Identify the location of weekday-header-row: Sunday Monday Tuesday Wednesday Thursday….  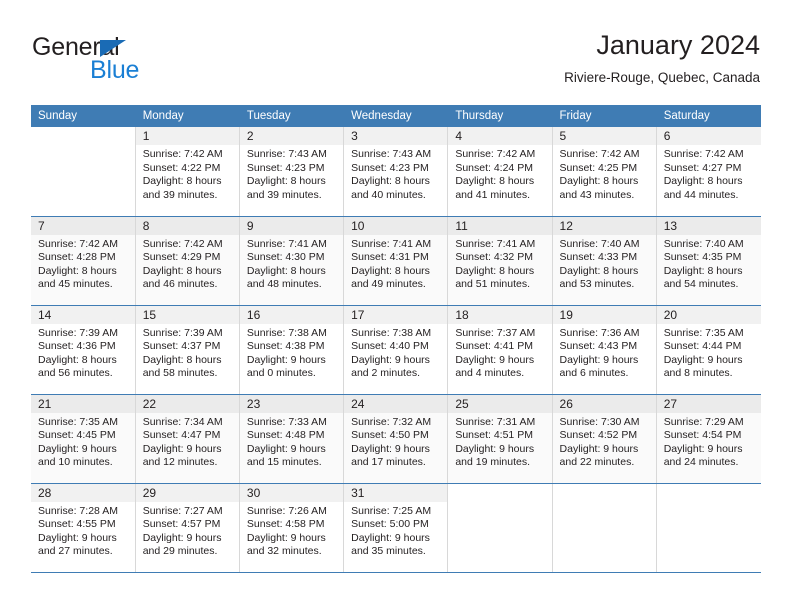
(396, 116).